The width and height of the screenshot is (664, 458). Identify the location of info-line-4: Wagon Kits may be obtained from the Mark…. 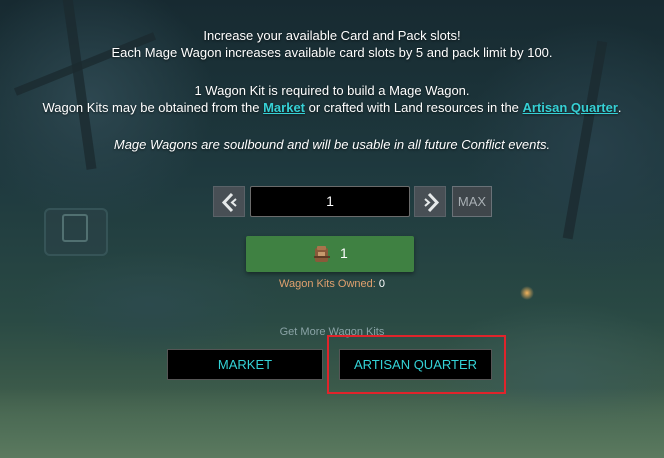
(332, 107).